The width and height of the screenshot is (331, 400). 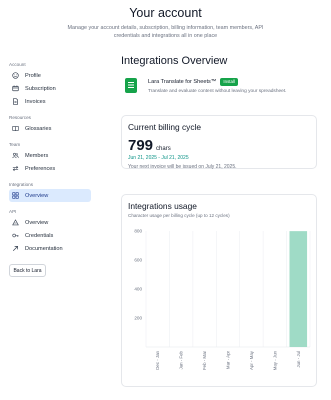 I want to click on document-icon, so click(x=15, y=102).